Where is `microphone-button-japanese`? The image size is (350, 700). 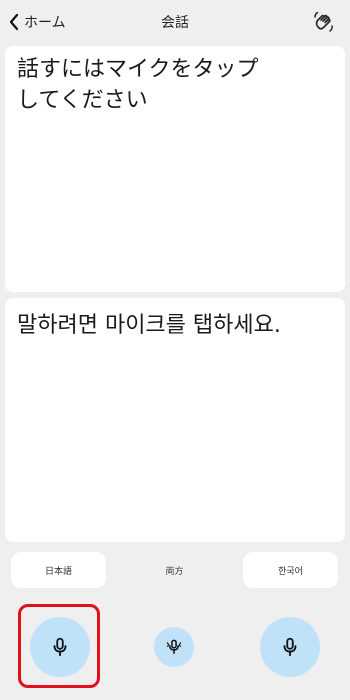
microphone-button-japanese is located at coordinates (60, 647).